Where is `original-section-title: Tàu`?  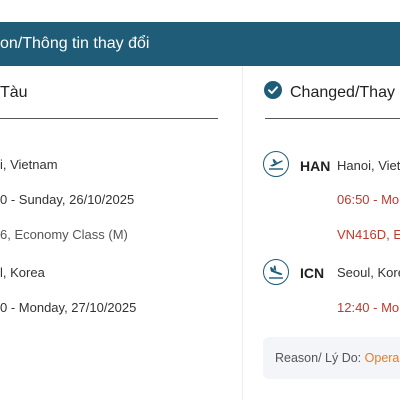 original-section-title: Tàu is located at coordinates (14, 92).